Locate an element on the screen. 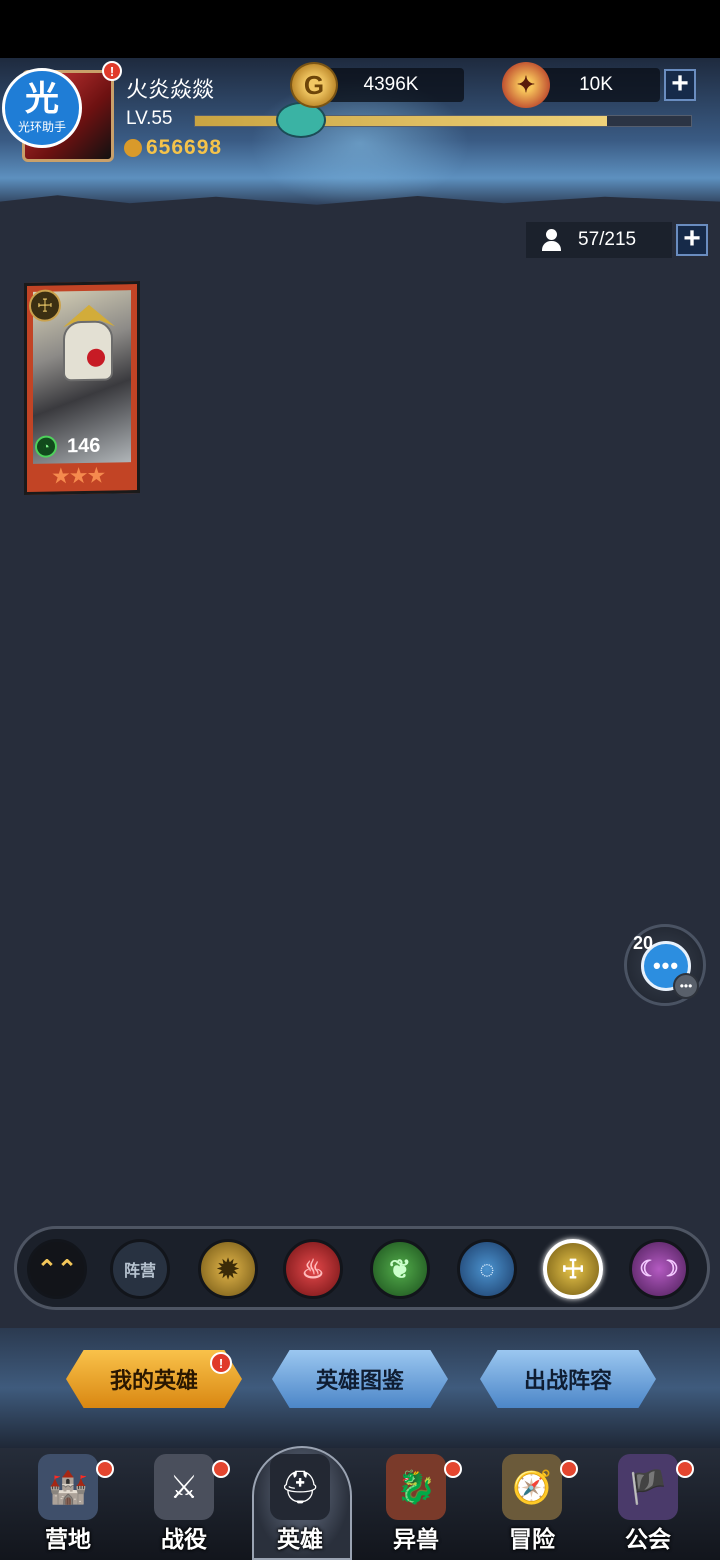 The height and width of the screenshot is (1560, 720). chat-count: 20 is located at coordinates (643, 943).